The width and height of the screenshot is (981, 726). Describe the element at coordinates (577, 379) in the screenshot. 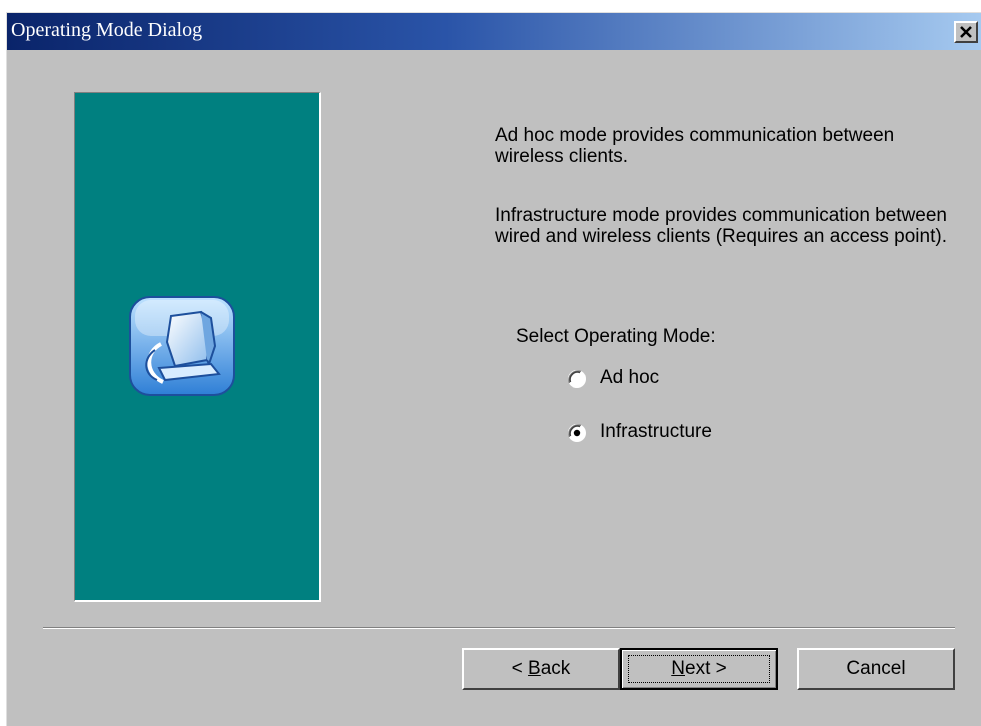

I see `radio-unselected-icon` at that location.